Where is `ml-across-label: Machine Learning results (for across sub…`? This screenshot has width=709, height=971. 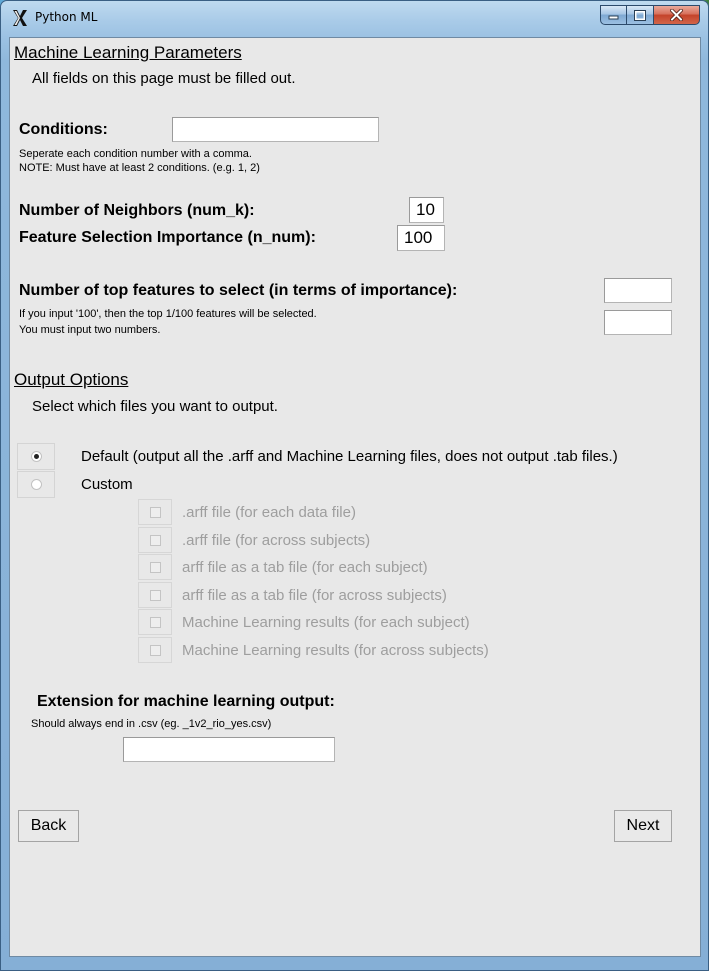
ml-across-label: Machine Learning results (for across sub… is located at coordinates (335, 650).